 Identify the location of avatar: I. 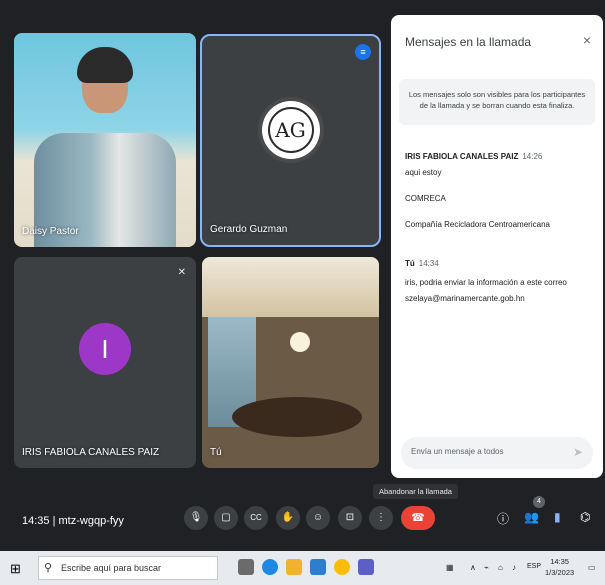
(105, 349).